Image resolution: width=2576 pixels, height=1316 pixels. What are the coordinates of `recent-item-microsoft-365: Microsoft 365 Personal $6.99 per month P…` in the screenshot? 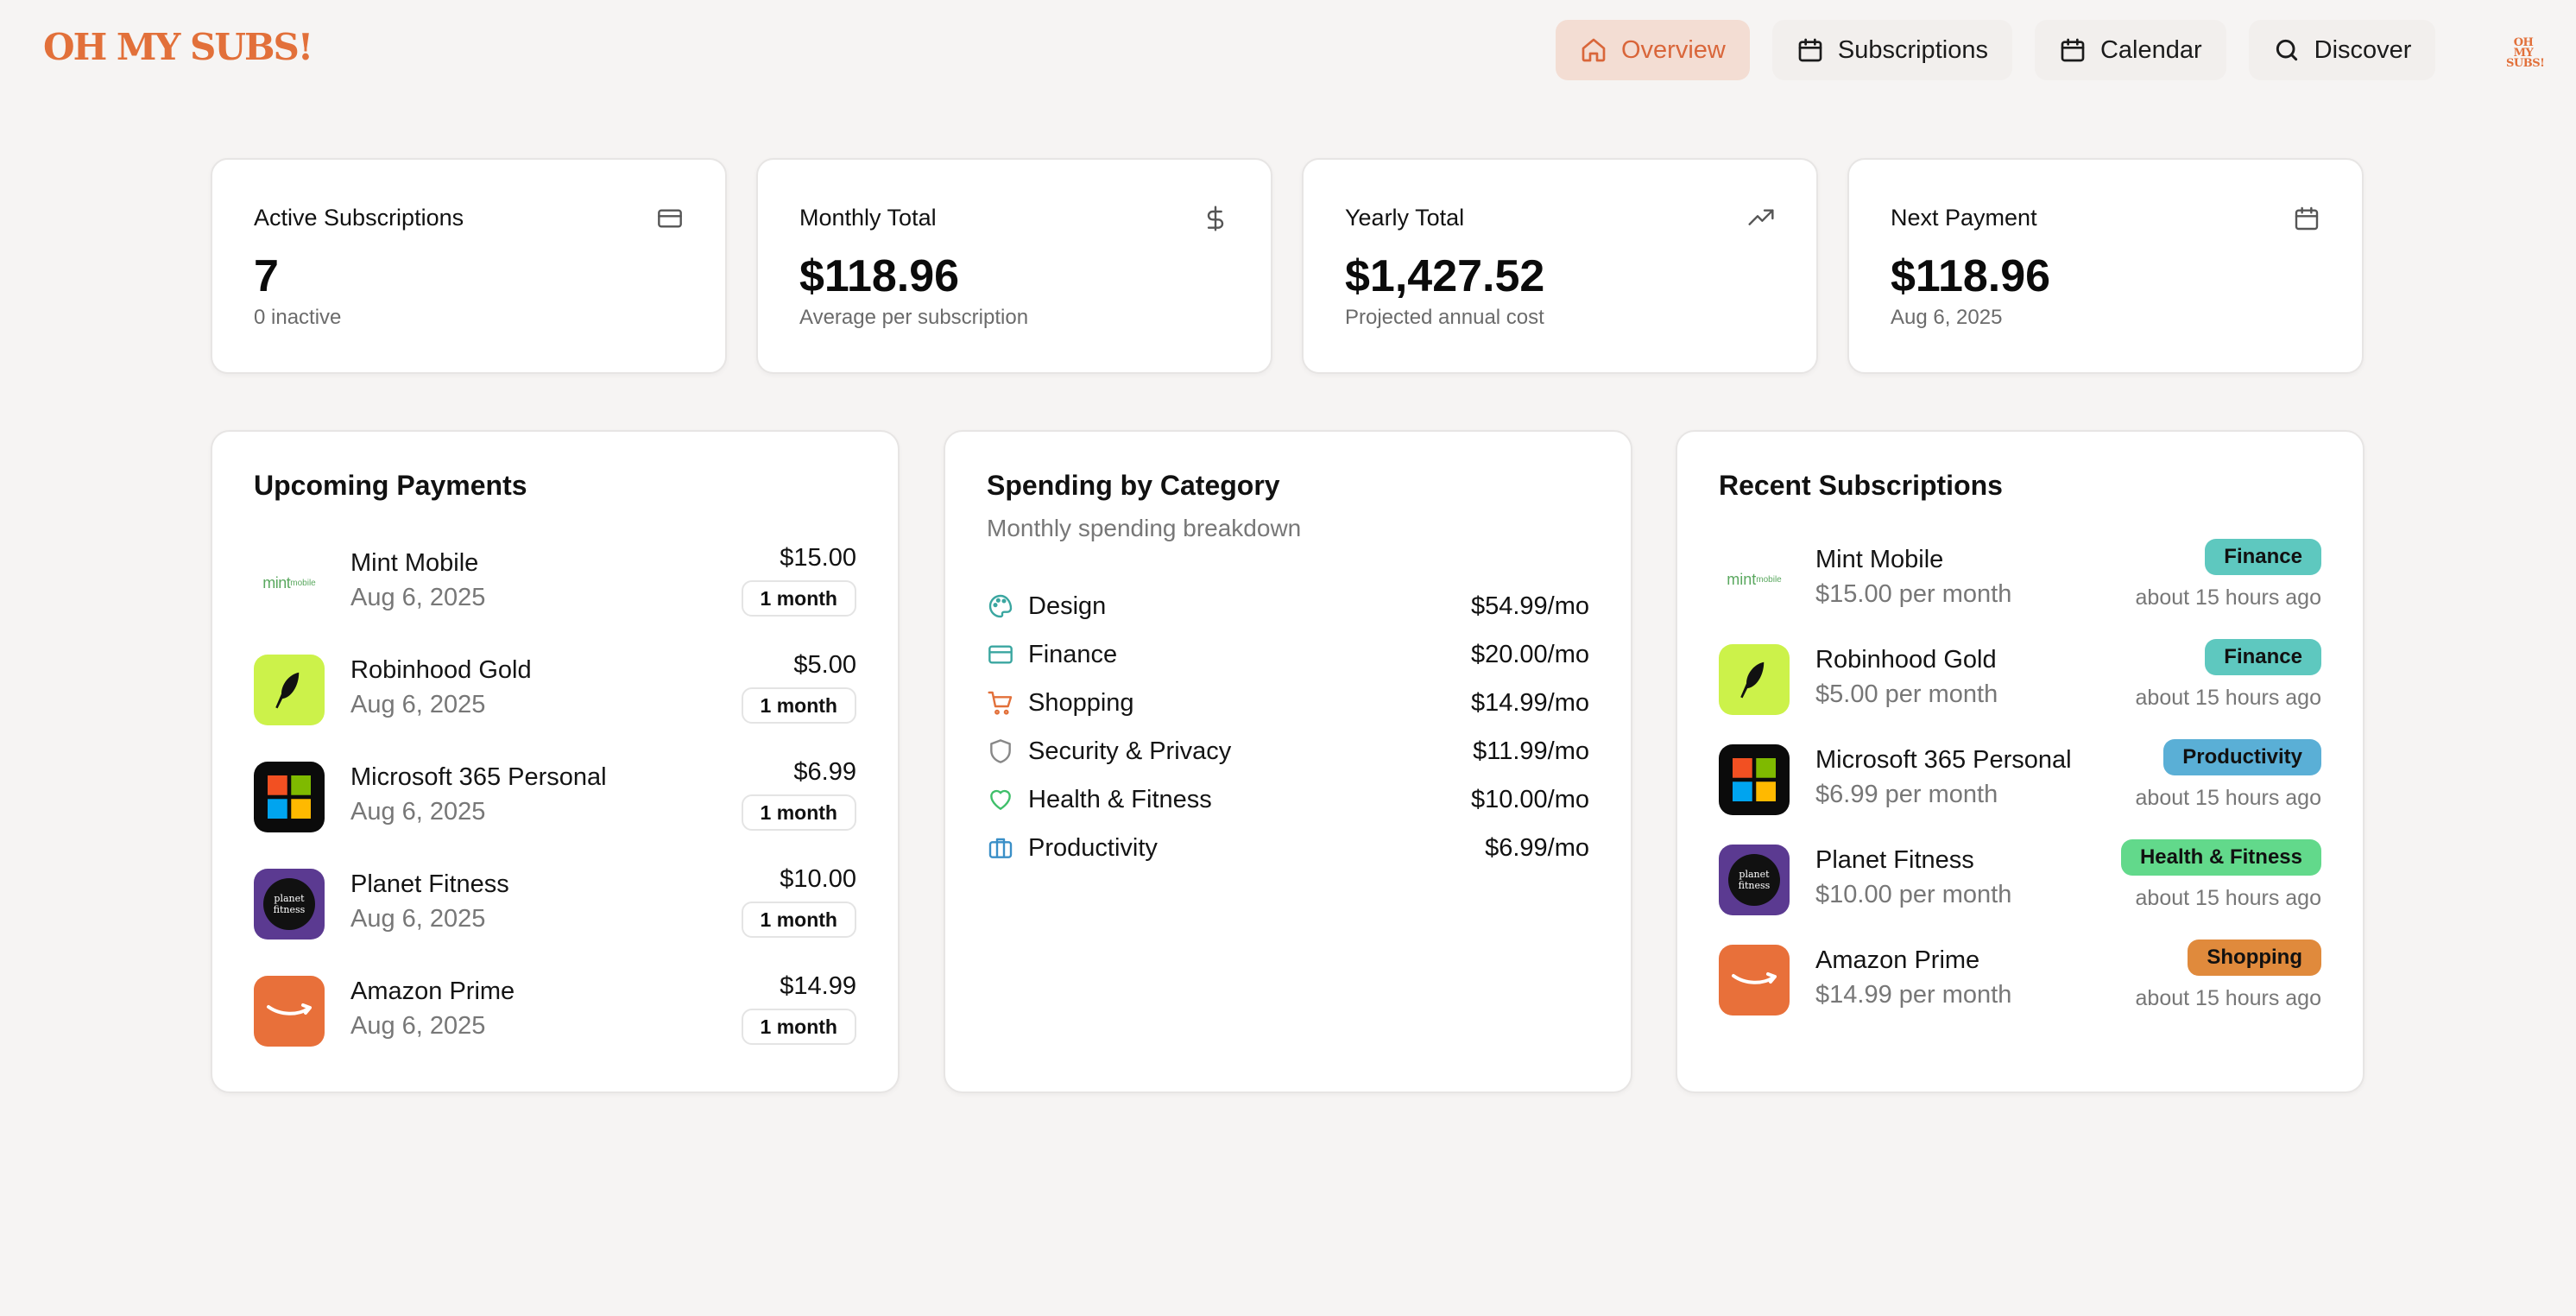 It's located at (2020, 777).